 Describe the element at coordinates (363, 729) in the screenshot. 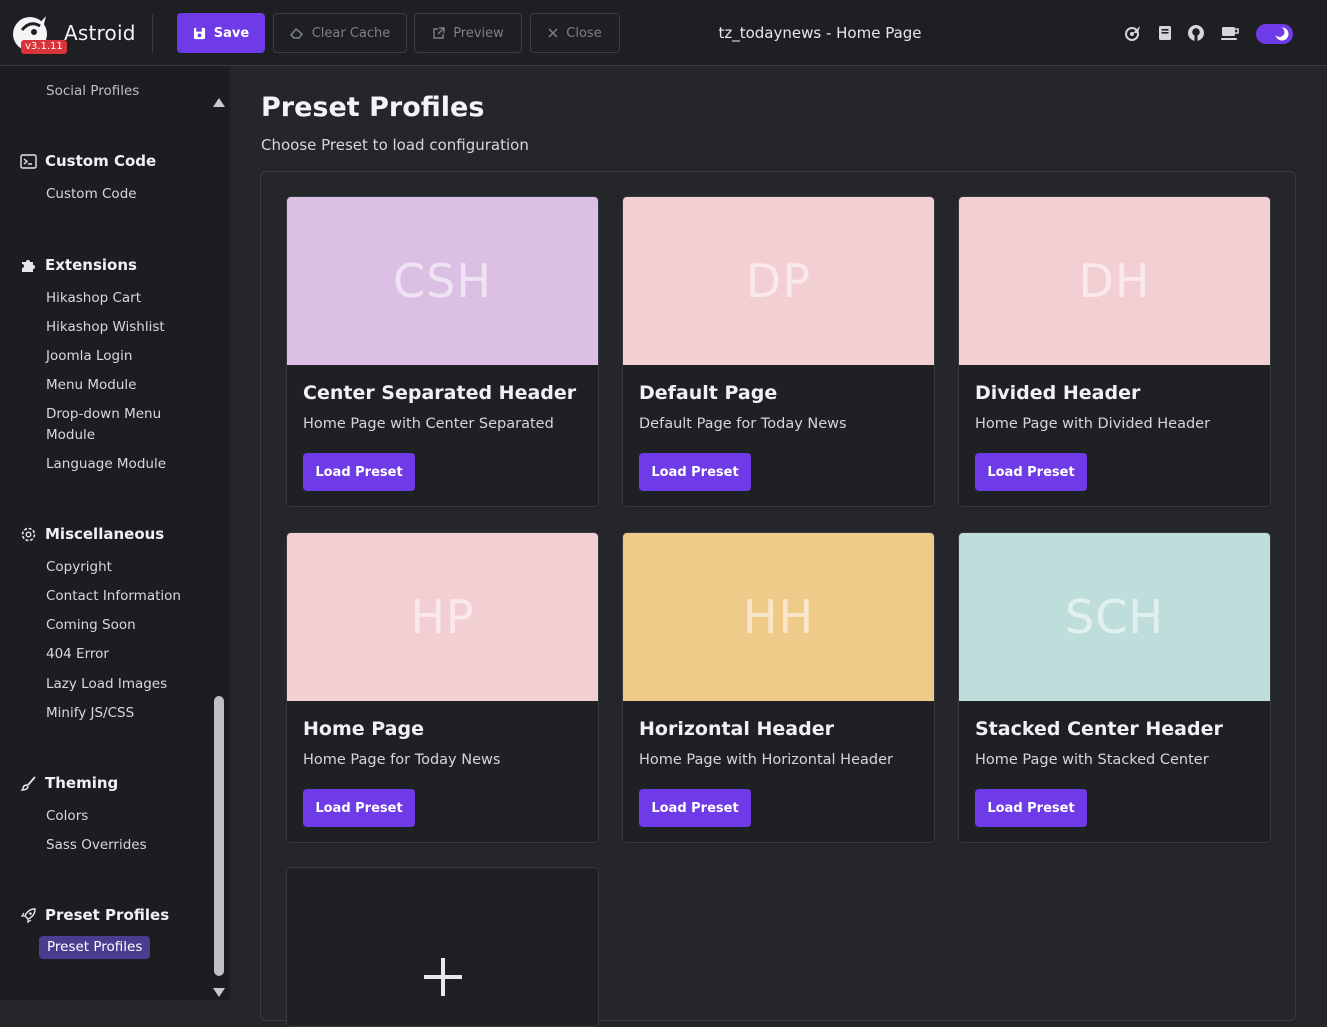

I see `preset-title: Home Page` at that location.